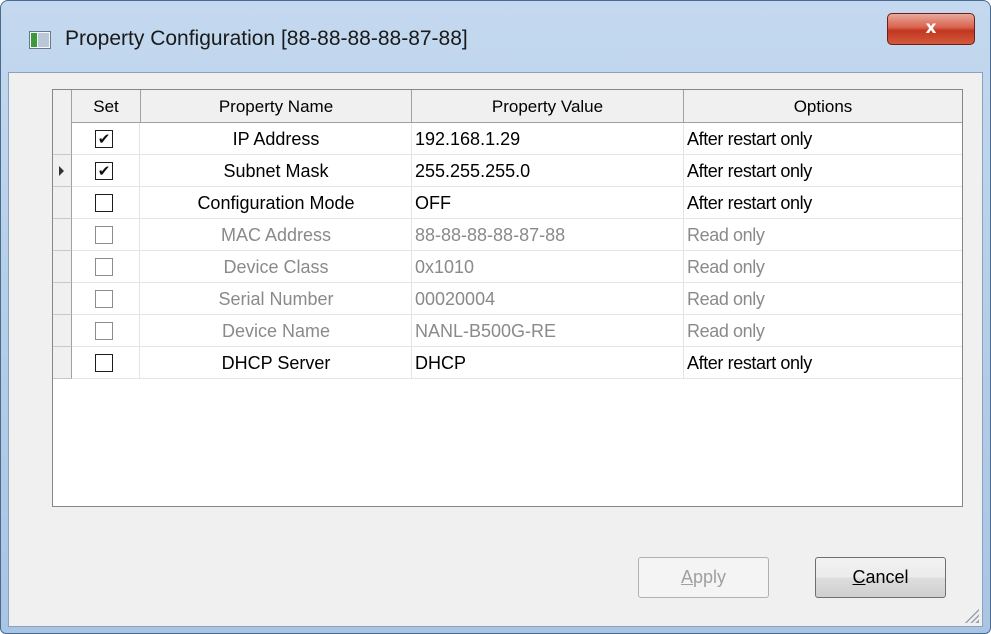 This screenshot has width=991, height=634. I want to click on property-name-cell: IP Address, so click(276, 139).